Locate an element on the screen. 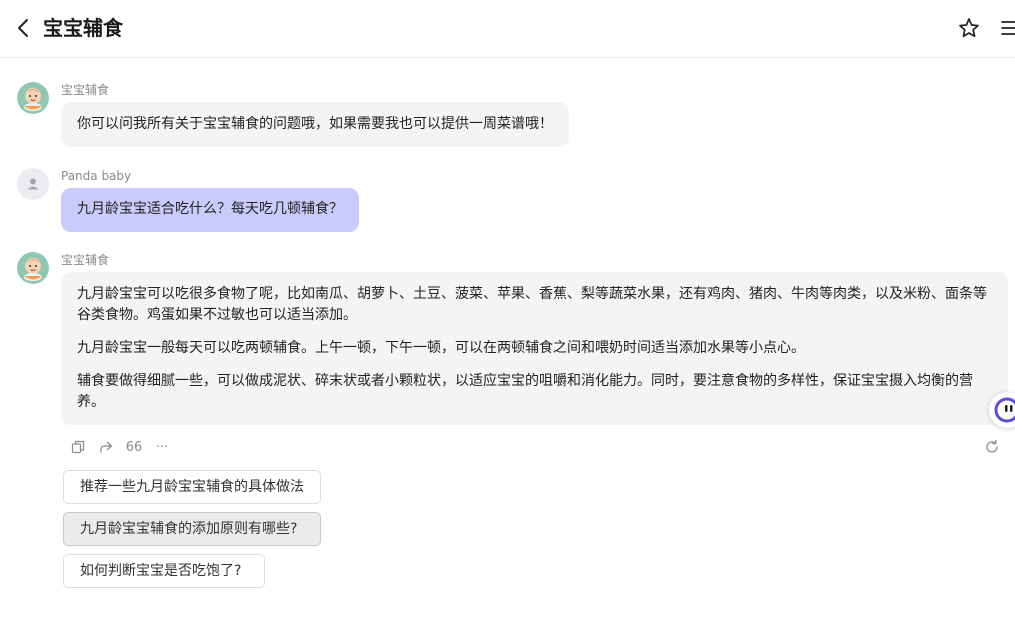 This screenshot has height=637, width=1015. user-avatar is located at coordinates (33, 184).